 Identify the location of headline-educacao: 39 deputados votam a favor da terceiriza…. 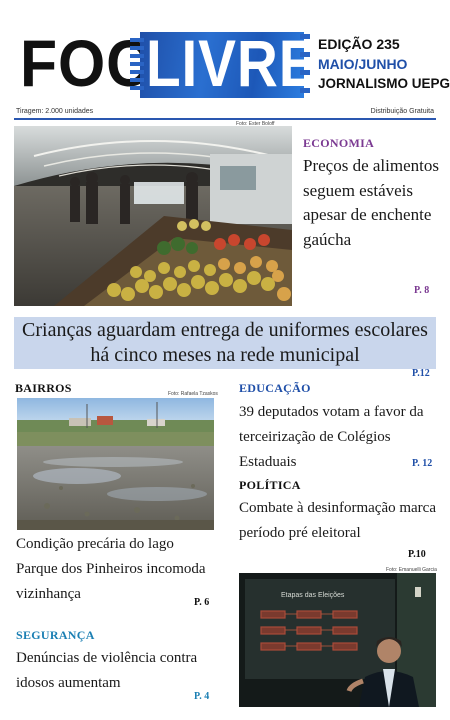
(339, 437).